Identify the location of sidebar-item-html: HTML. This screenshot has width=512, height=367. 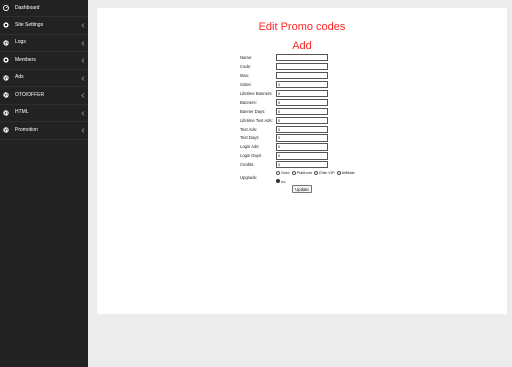
(44, 113).